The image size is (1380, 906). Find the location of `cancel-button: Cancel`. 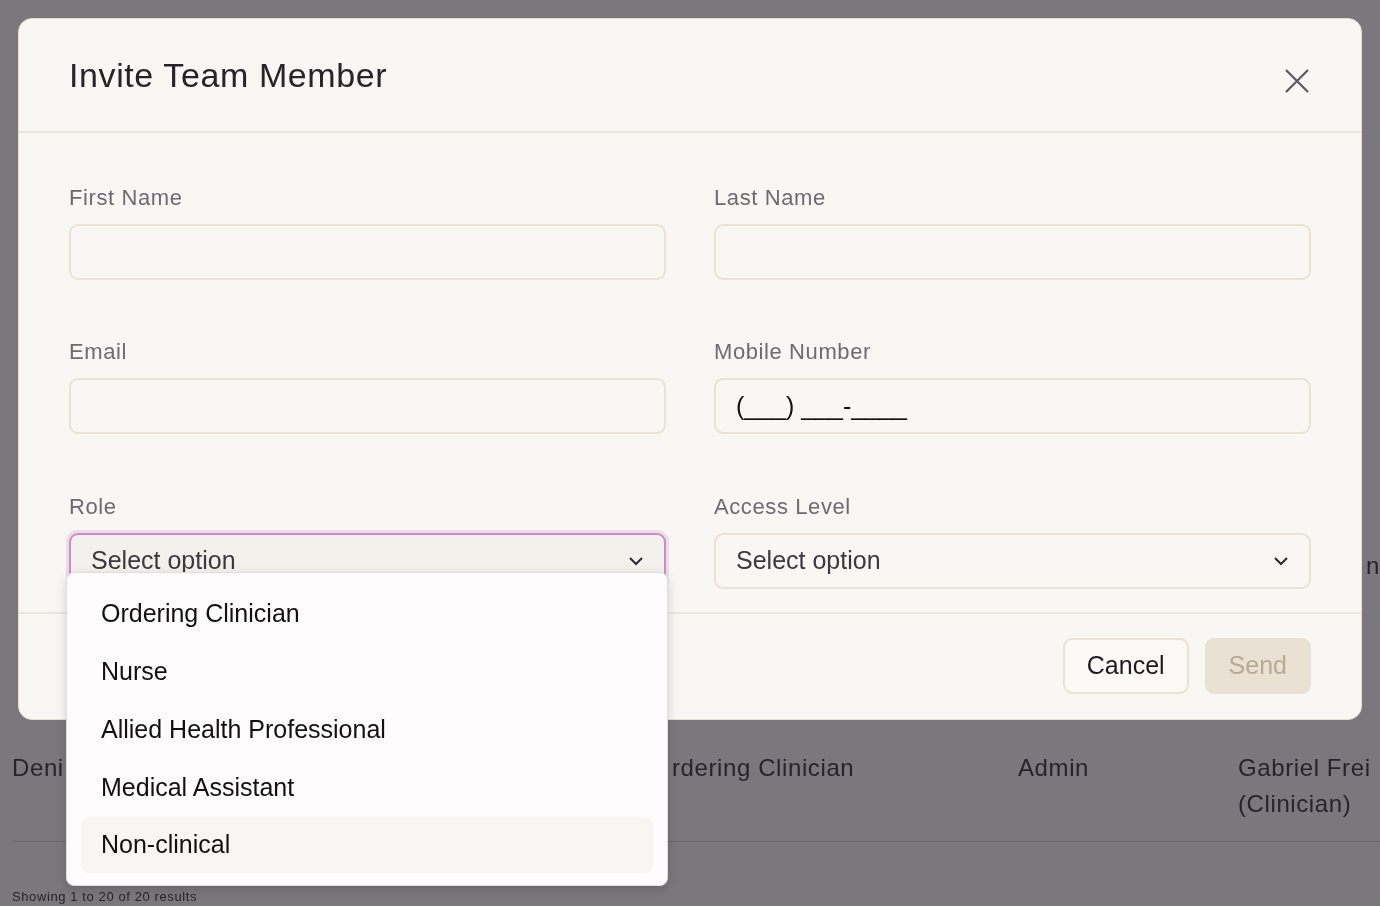

cancel-button: Cancel is located at coordinates (1125, 666).